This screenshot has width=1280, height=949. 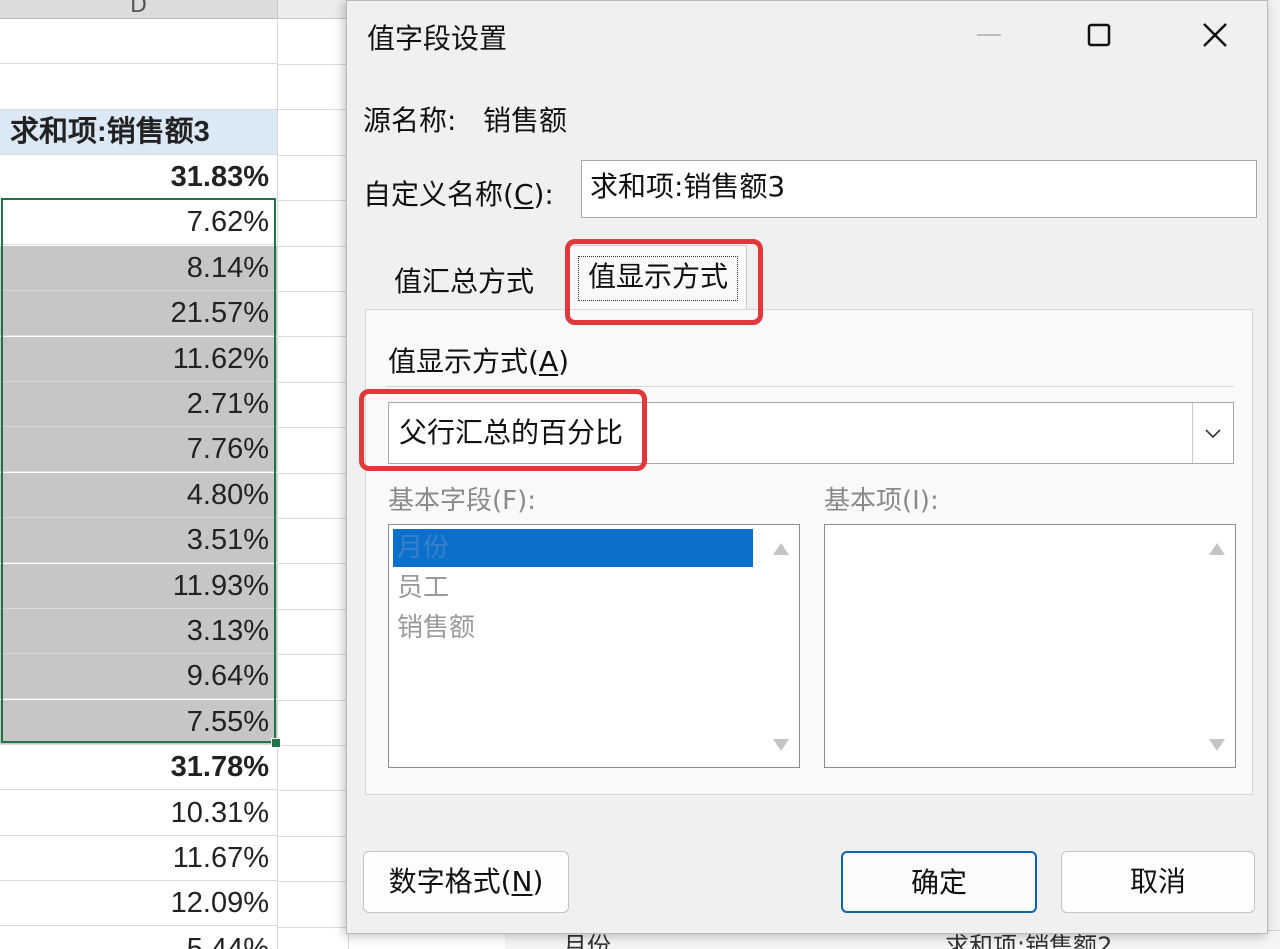 What do you see at coordinates (466, 882) in the screenshot?
I see `number-format-button: 数字格式(N)` at bounding box center [466, 882].